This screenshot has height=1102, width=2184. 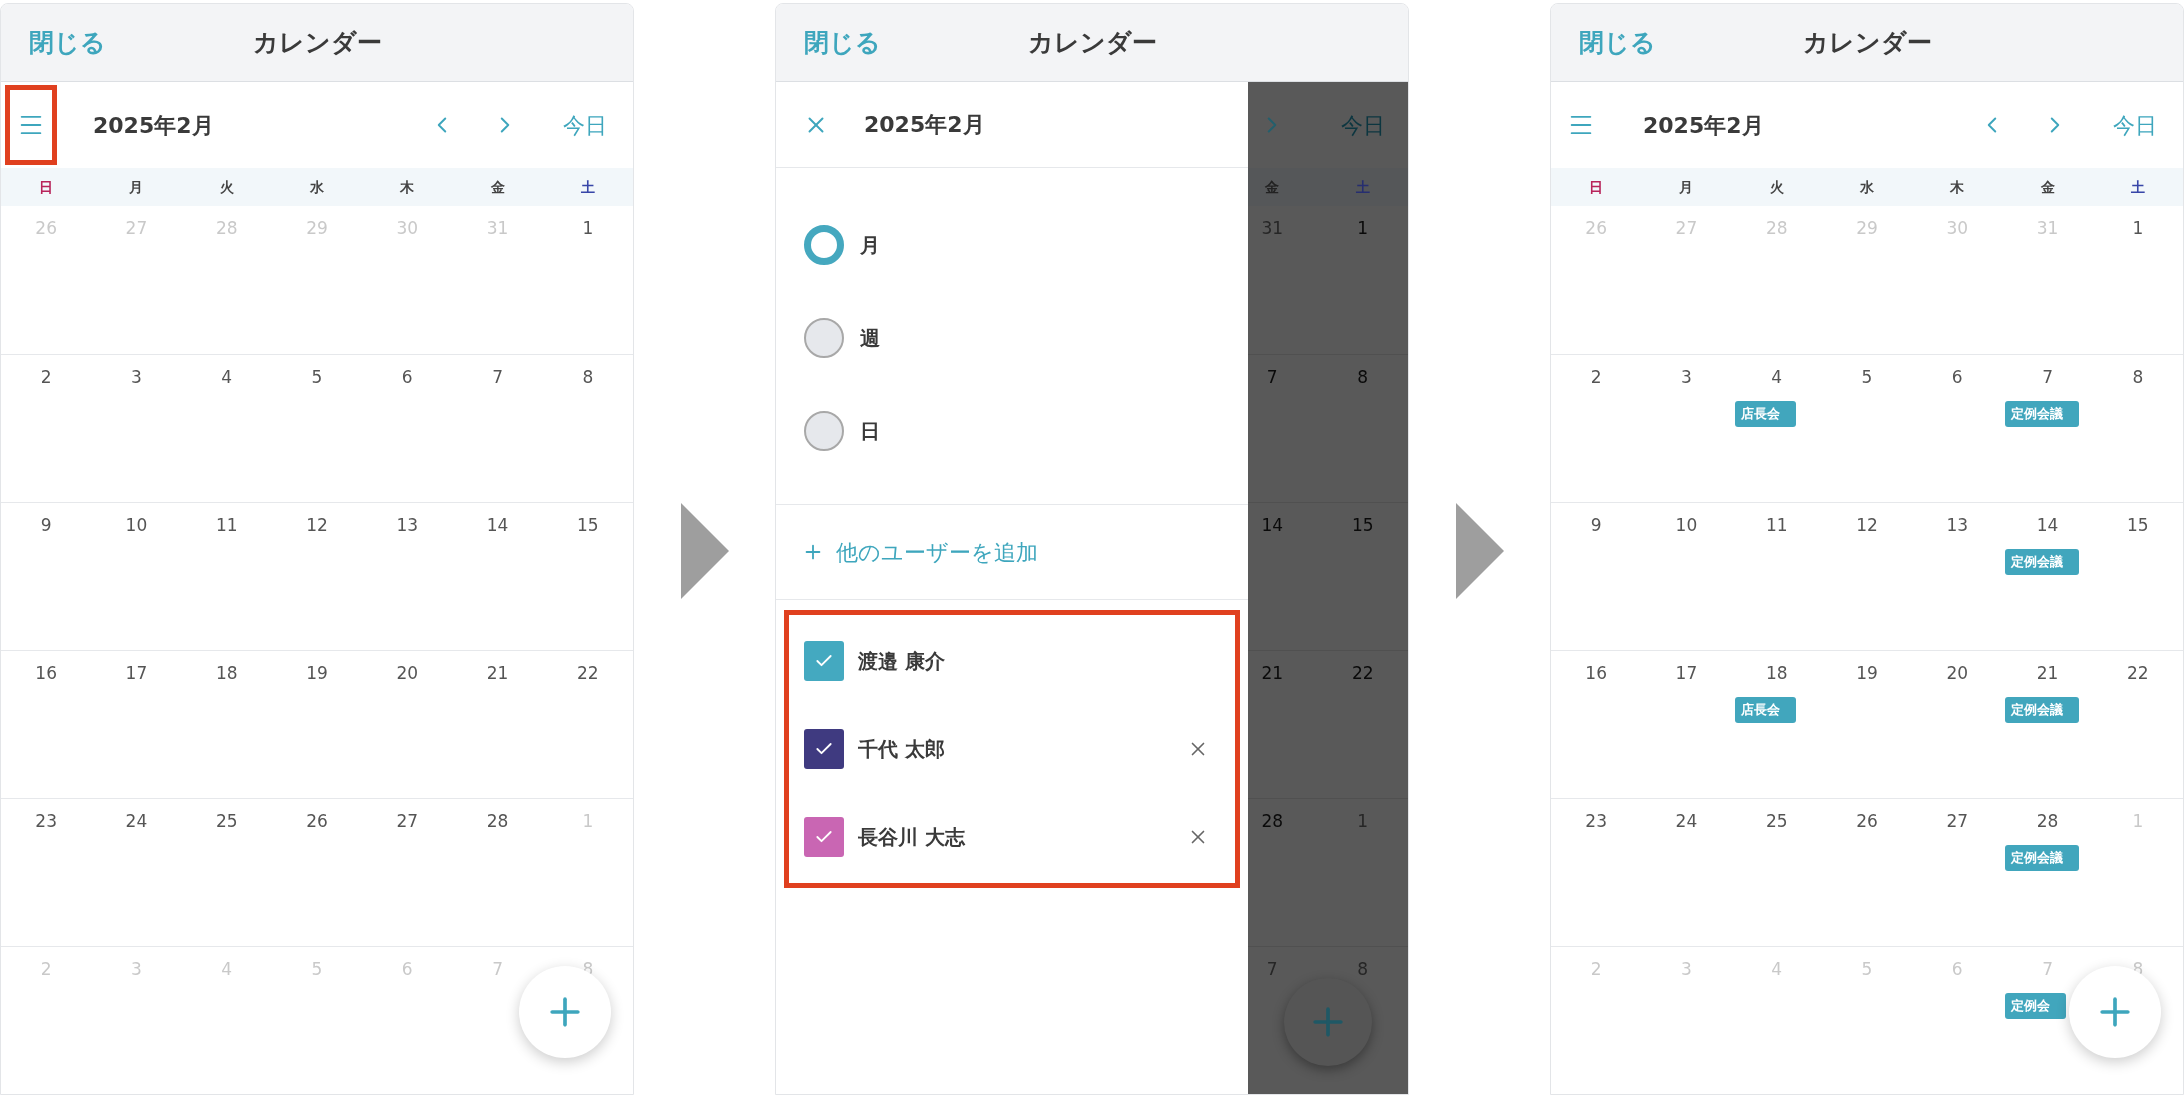 I want to click on view-option-label: 日, so click(x=870, y=431).